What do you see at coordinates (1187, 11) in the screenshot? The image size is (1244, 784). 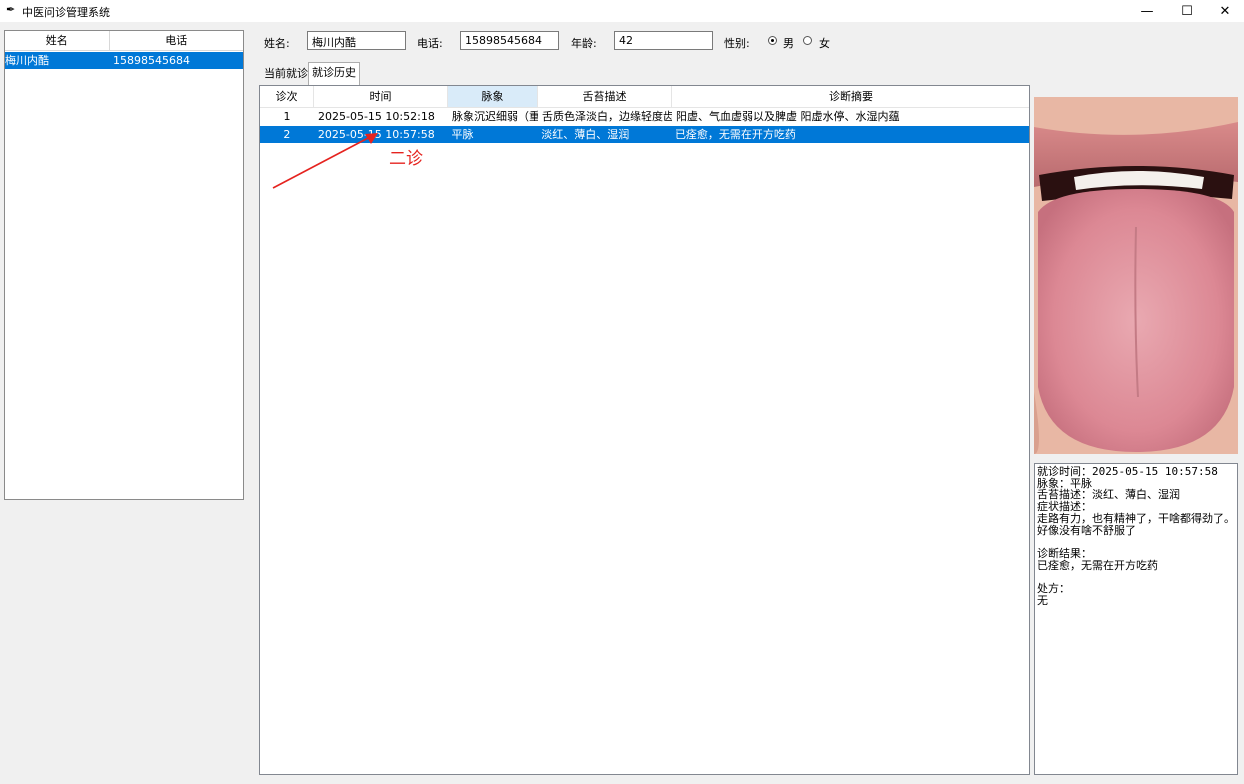 I see `maximize-button: ☐` at bounding box center [1187, 11].